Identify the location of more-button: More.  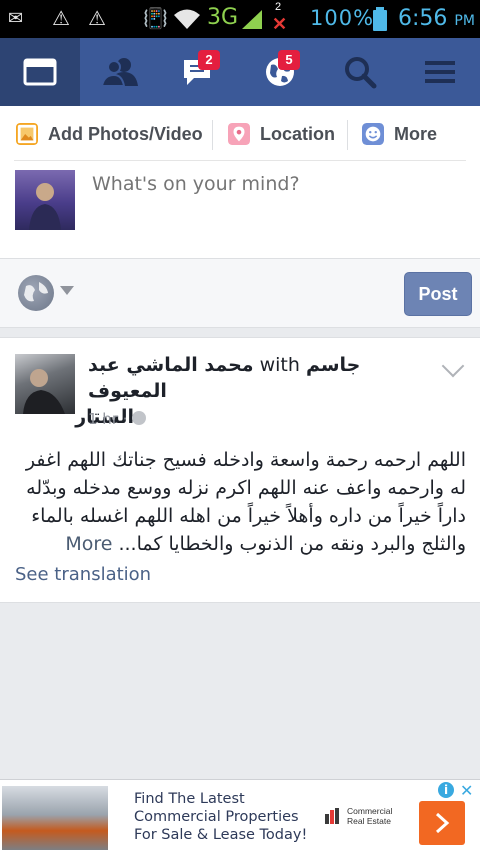
(399, 134).